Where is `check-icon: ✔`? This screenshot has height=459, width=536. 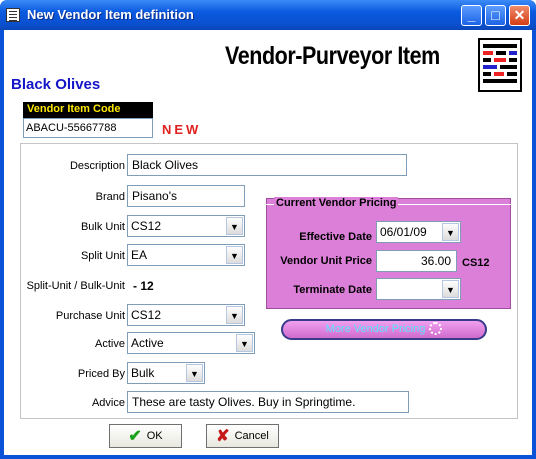
check-icon: ✔ is located at coordinates (135, 436).